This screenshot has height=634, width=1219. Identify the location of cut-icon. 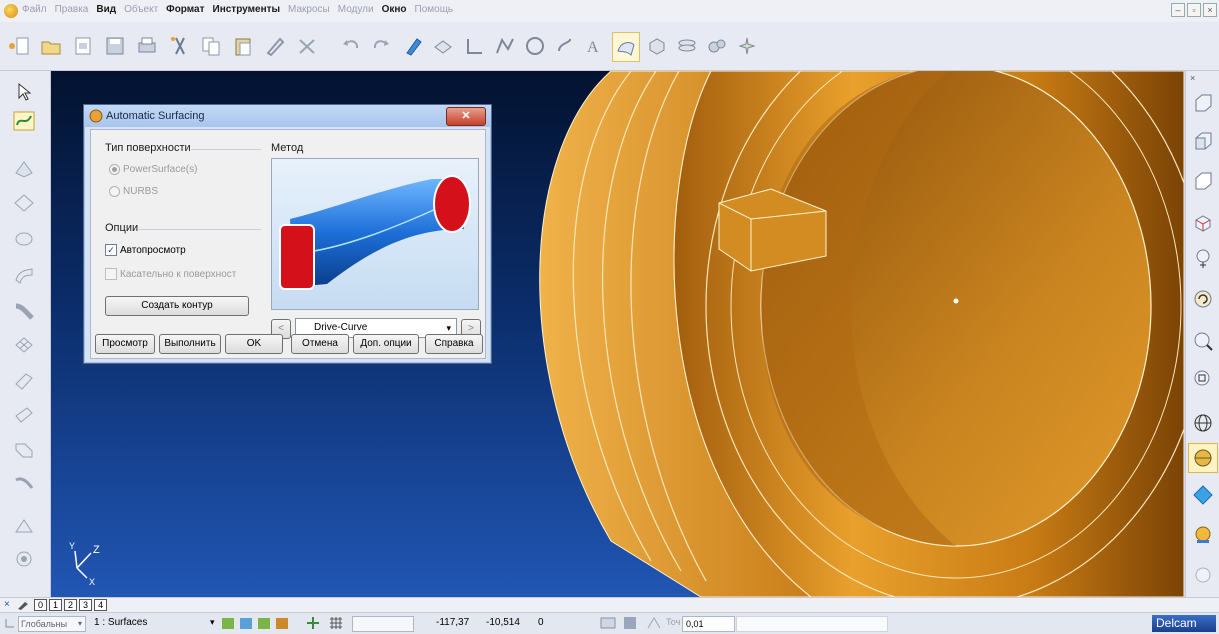
(179, 46).